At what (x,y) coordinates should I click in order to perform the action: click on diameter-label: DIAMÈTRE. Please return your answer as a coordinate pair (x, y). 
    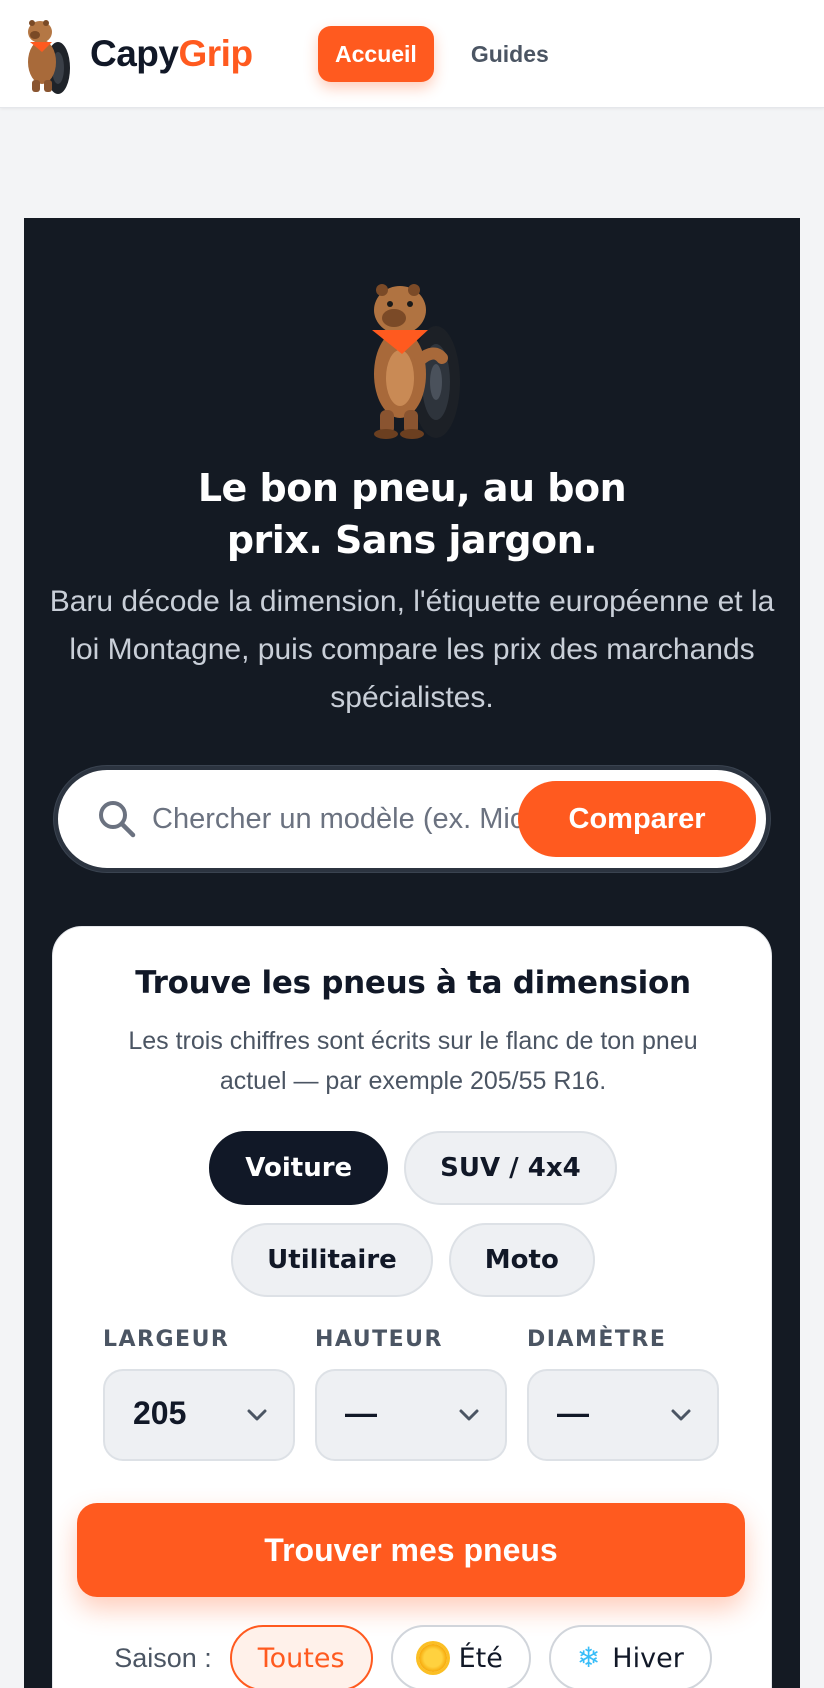
    Looking at the image, I should click on (597, 1339).